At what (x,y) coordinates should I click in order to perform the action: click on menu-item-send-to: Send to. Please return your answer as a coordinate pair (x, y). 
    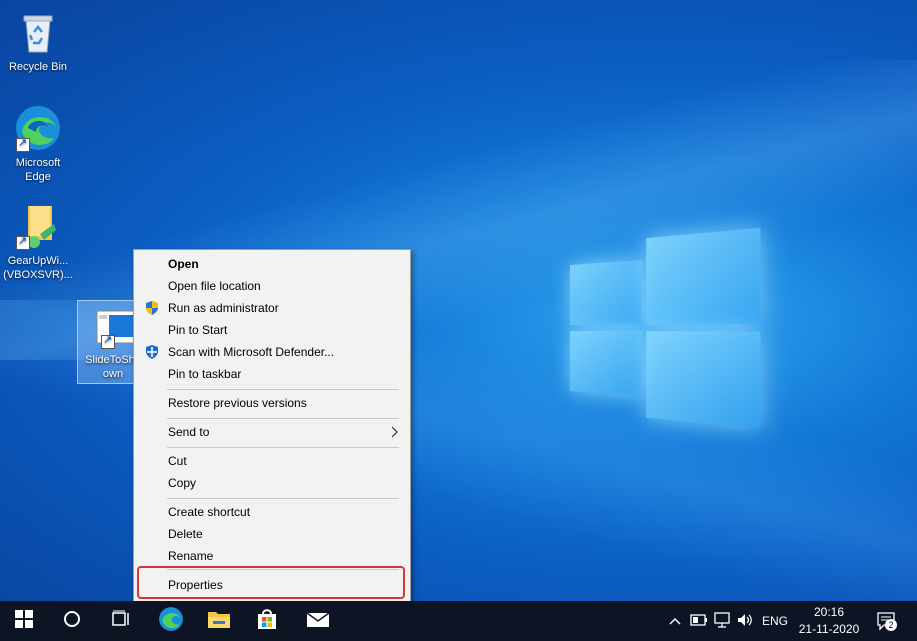
    Looking at the image, I should click on (272, 432).